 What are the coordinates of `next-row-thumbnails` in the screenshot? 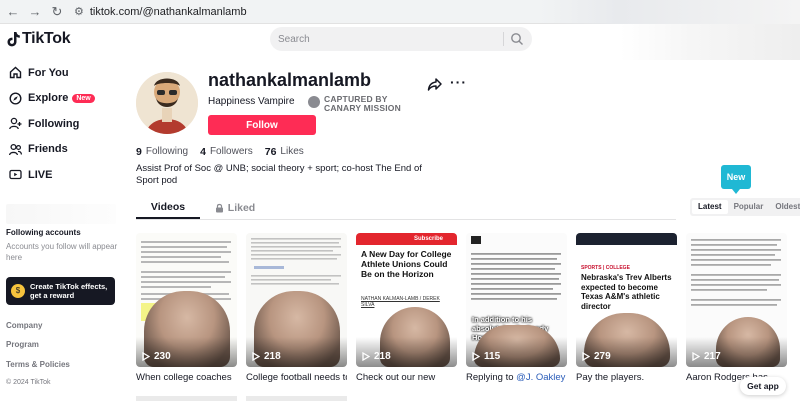 It's located at (241, 398).